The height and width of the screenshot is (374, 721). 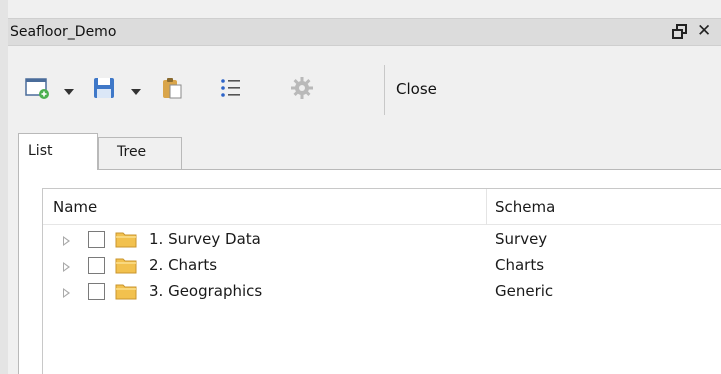 What do you see at coordinates (206, 291) in the screenshot?
I see `row-name: 3. Geographics` at bounding box center [206, 291].